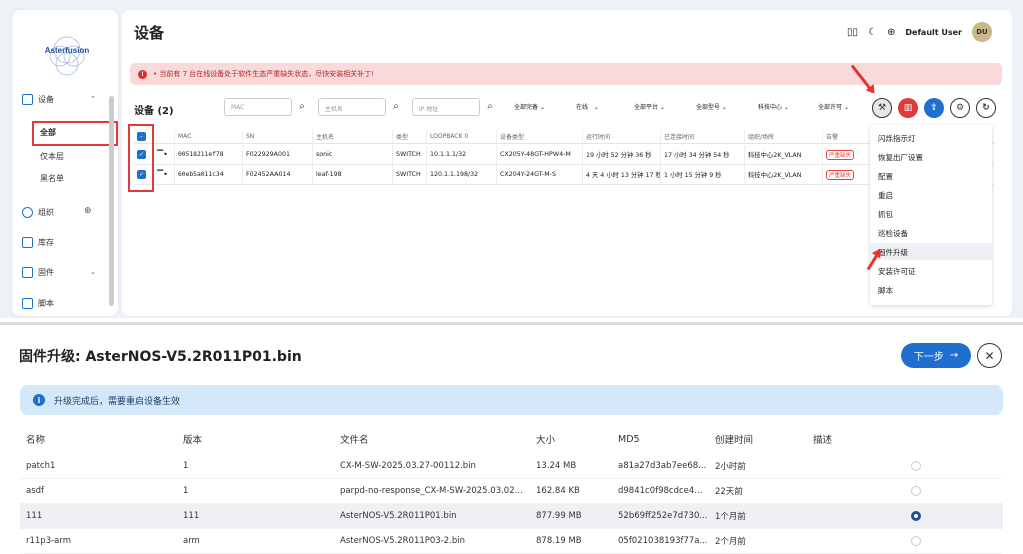 The height and width of the screenshot is (554, 1023). I want to click on refresh-icon: ↻, so click(986, 108).